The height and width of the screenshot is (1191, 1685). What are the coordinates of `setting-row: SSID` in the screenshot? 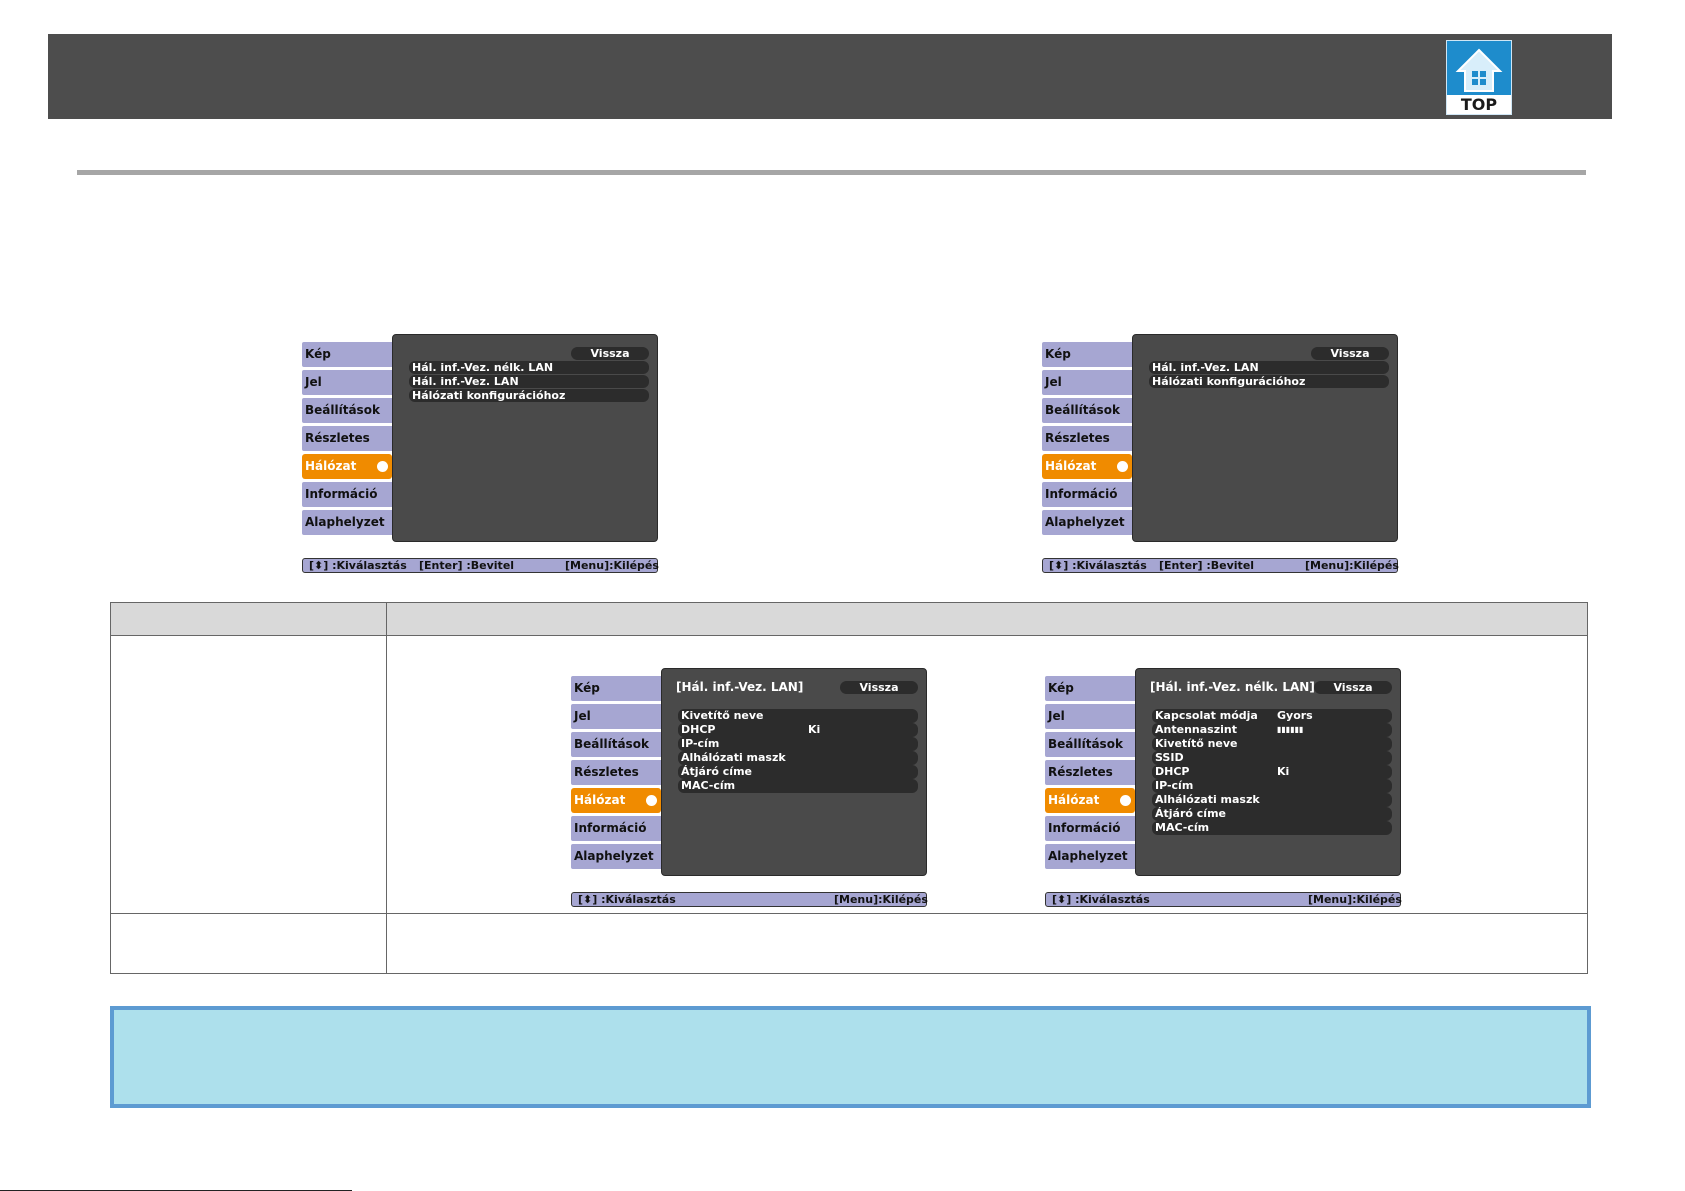 It's located at (1272, 758).